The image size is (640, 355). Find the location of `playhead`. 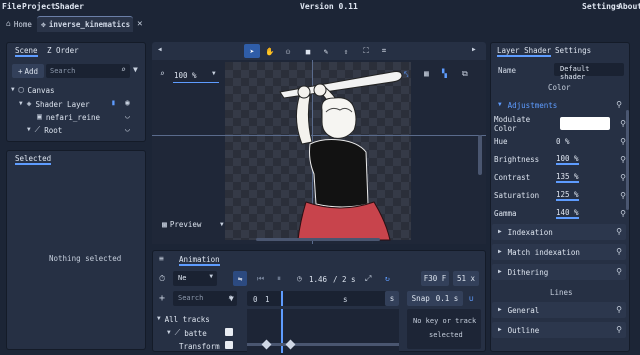

playhead is located at coordinates (282, 298).